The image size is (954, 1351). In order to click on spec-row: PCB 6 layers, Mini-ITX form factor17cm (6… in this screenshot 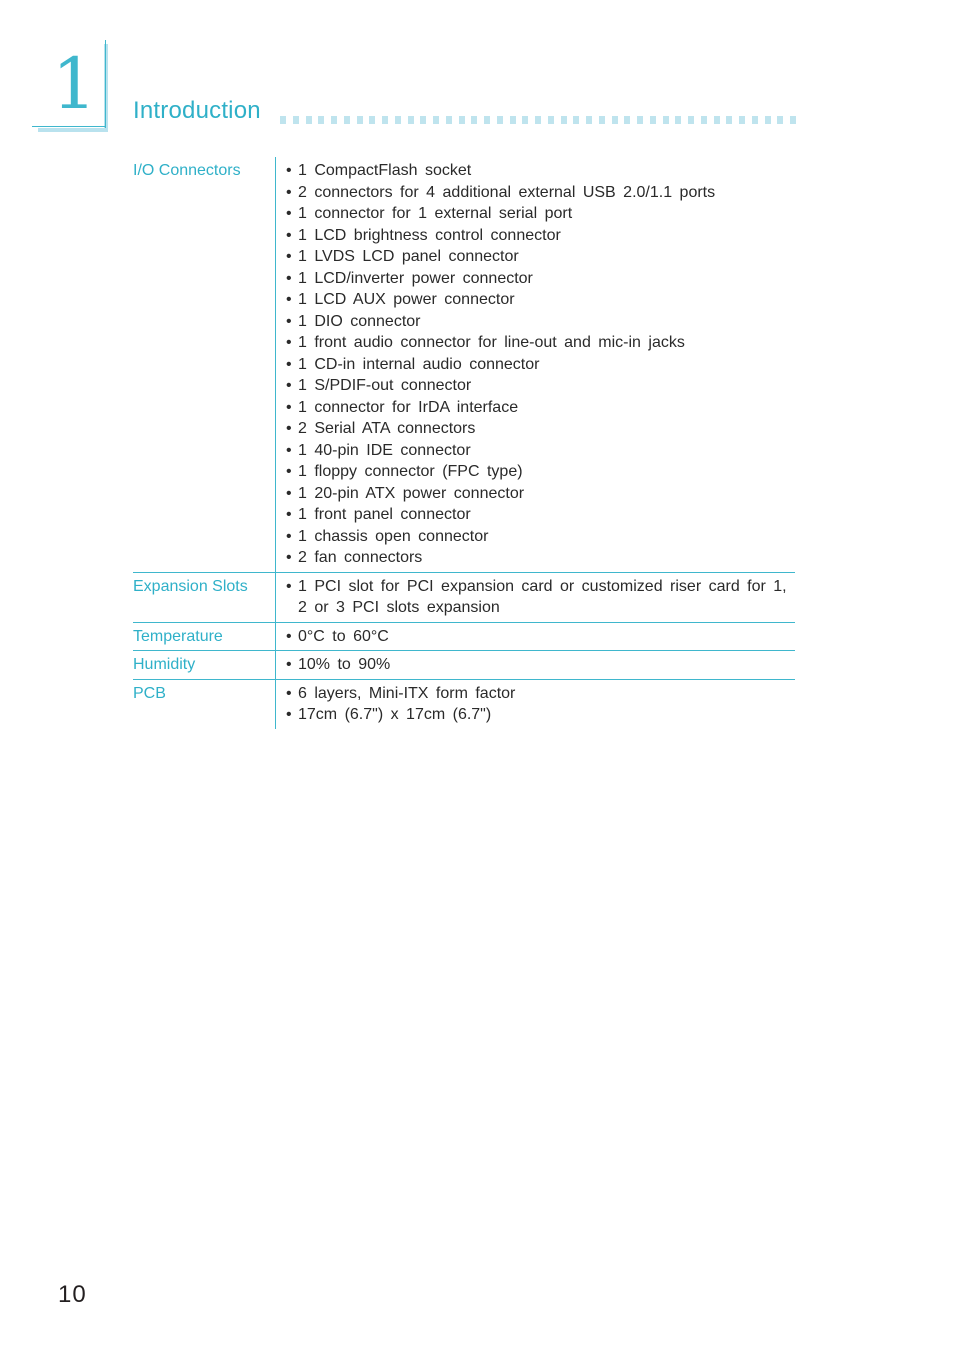, I will do `click(464, 704)`.